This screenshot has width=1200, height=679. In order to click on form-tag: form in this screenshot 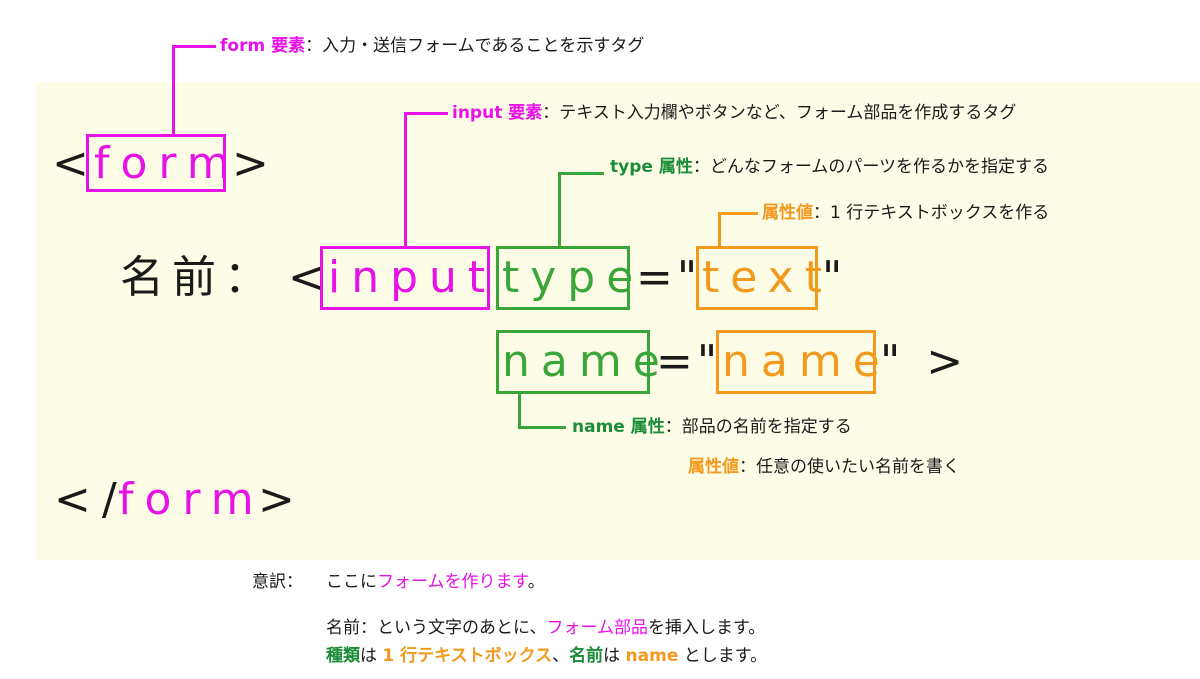, I will do `click(167, 163)`.